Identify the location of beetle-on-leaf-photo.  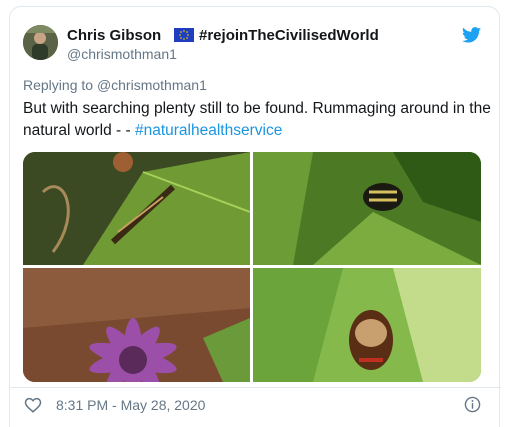
(367, 208).